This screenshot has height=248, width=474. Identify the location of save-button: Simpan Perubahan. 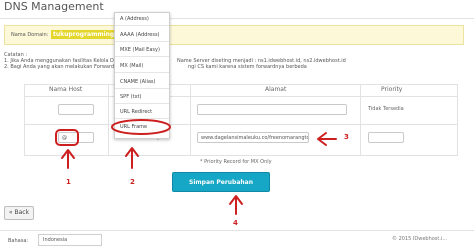
(221, 182).